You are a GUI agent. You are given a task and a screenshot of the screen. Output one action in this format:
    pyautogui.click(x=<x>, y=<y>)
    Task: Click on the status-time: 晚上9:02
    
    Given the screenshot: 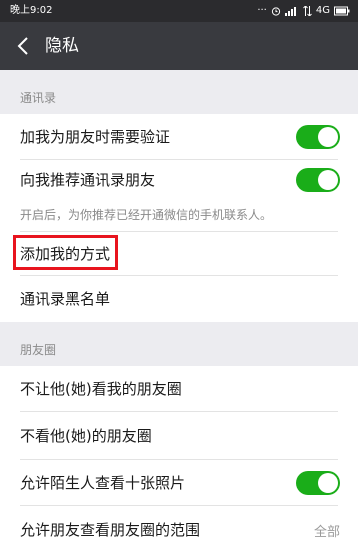 What is the action you would take?
    pyautogui.click(x=31, y=10)
    